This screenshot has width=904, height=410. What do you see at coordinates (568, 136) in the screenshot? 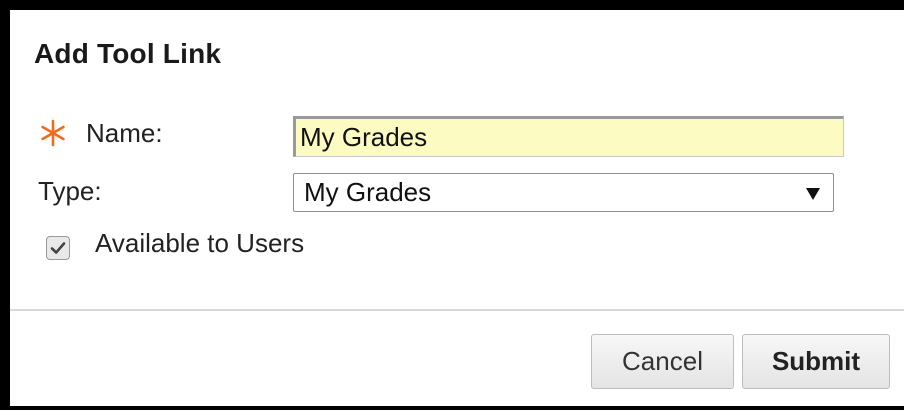
I see `name-input` at bounding box center [568, 136].